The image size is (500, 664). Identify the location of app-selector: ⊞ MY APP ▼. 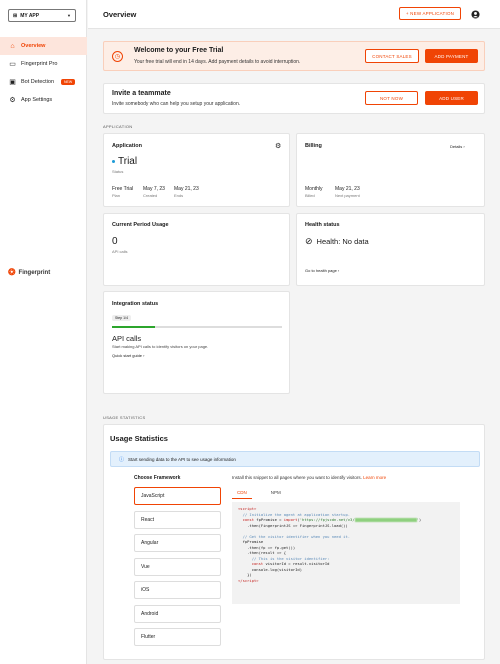
(42, 15).